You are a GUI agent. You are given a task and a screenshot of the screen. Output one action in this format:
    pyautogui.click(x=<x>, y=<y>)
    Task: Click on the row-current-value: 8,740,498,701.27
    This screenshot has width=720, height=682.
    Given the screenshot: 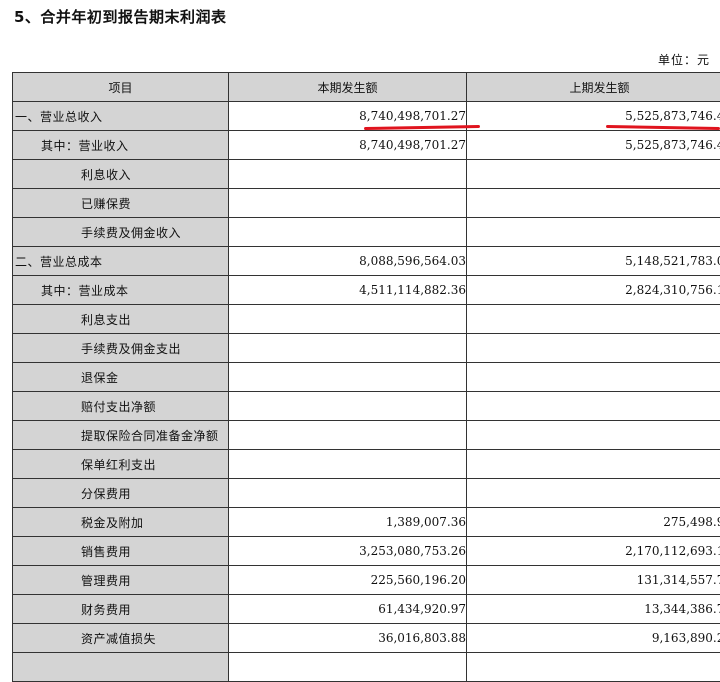 What is the action you would take?
    pyautogui.click(x=348, y=145)
    